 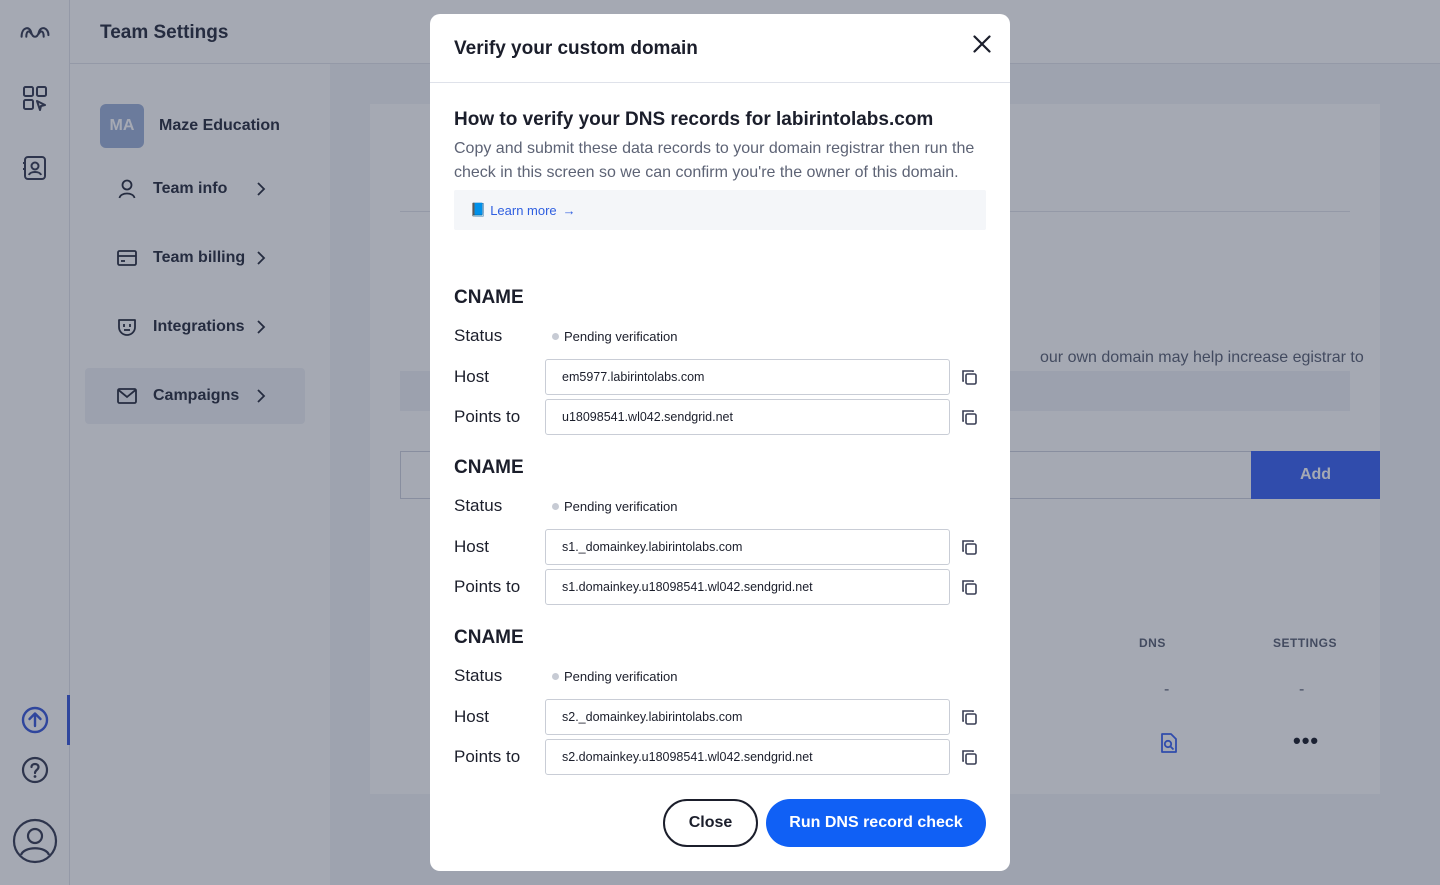 I want to click on modal-header: Verify your custom domain, so click(x=720, y=48).